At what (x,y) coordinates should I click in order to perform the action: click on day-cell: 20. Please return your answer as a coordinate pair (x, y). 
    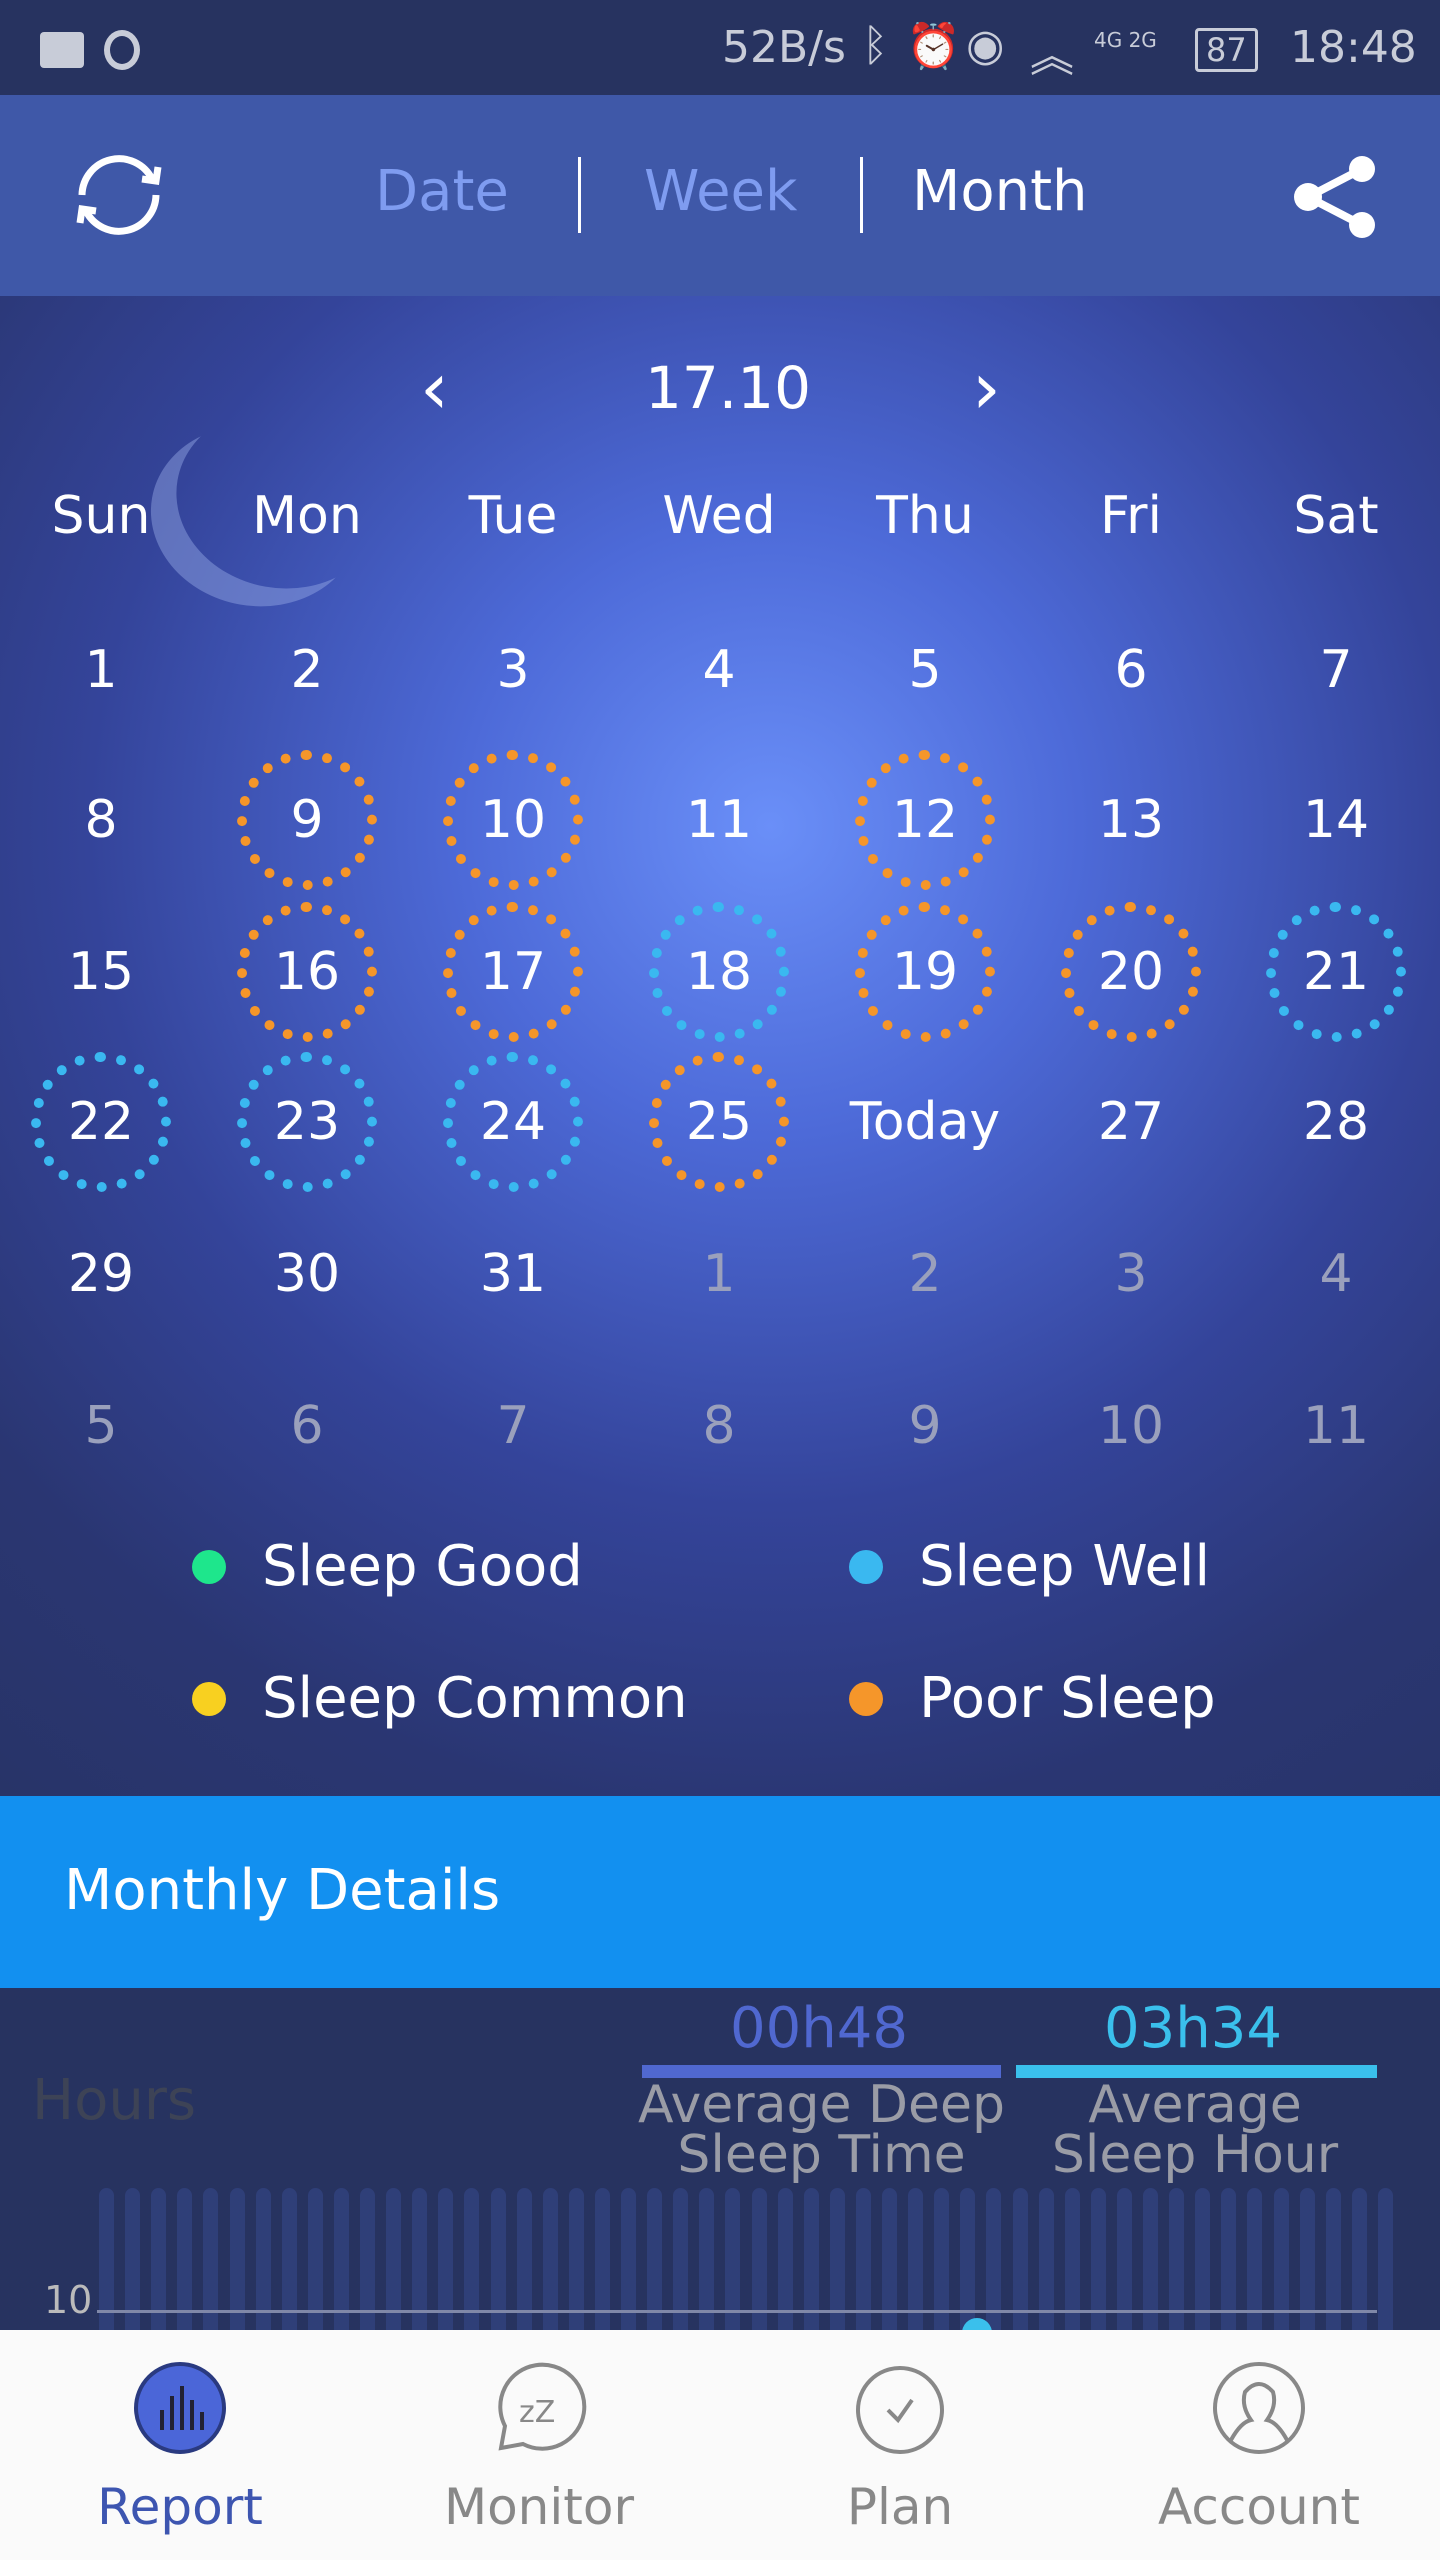
    Looking at the image, I should click on (1131, 972).